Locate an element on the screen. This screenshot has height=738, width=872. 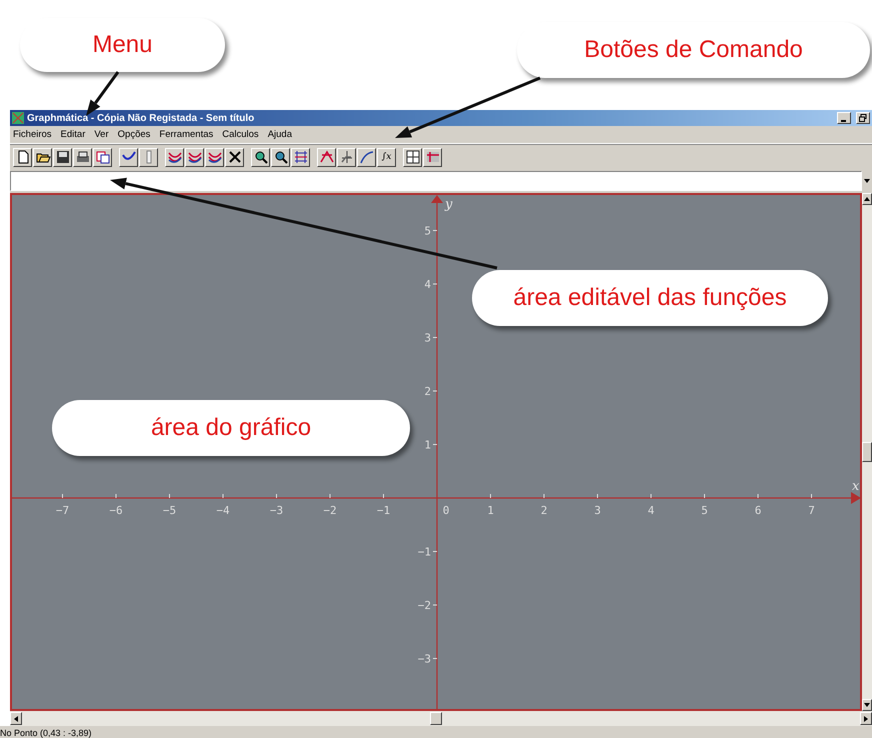
tick-label: 0 is located at coordinates (446, 510).